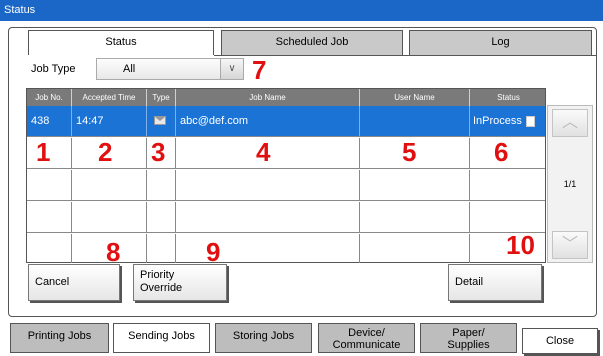 The height and width of the screenshot is (356, 603). What do you see at coordinates (268, 121) in the screenshot?
I see `cell-job-name: abc@def.com` at bounding box center [268, 121].